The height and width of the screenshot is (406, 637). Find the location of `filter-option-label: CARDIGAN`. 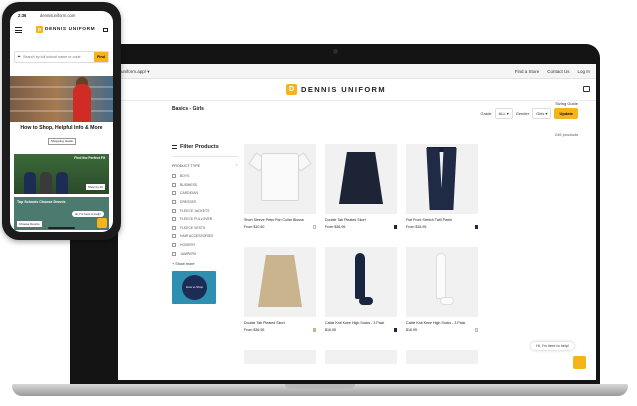

filter-option-label: CARDIGAN is located at coordinates (189, 193).